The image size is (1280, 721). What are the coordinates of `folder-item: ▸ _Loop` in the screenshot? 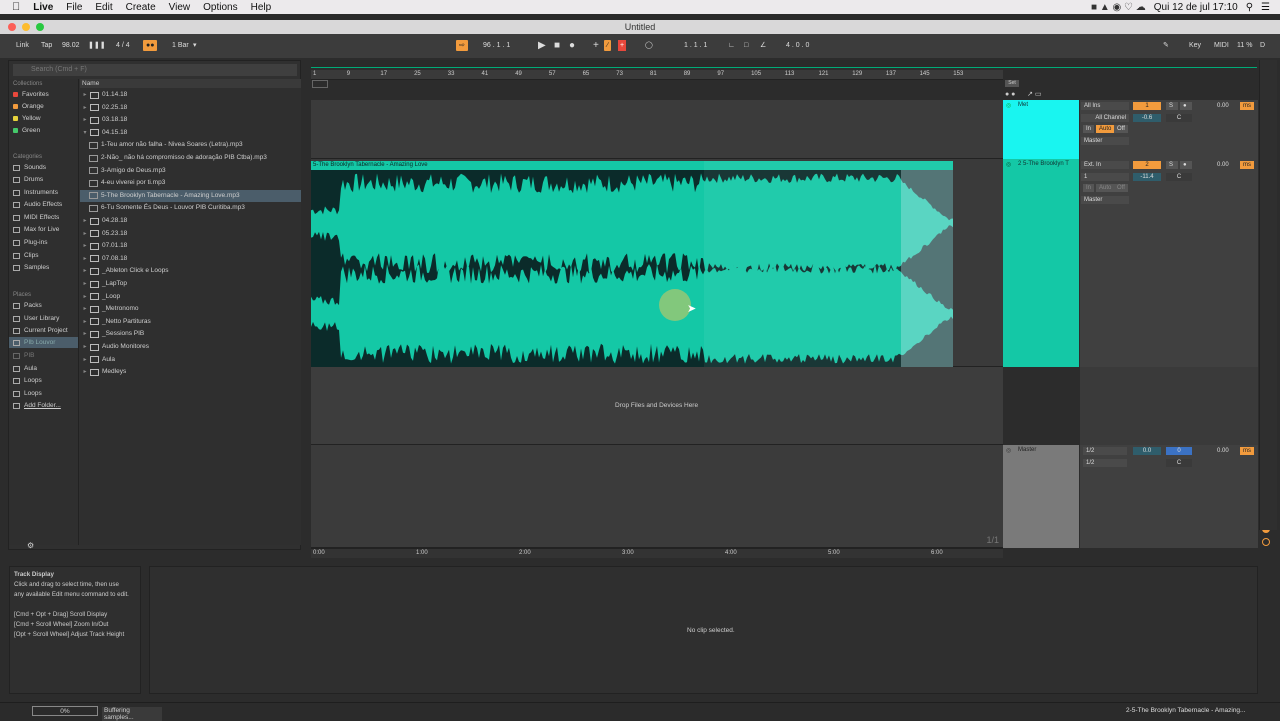 It's located at (190, 297).